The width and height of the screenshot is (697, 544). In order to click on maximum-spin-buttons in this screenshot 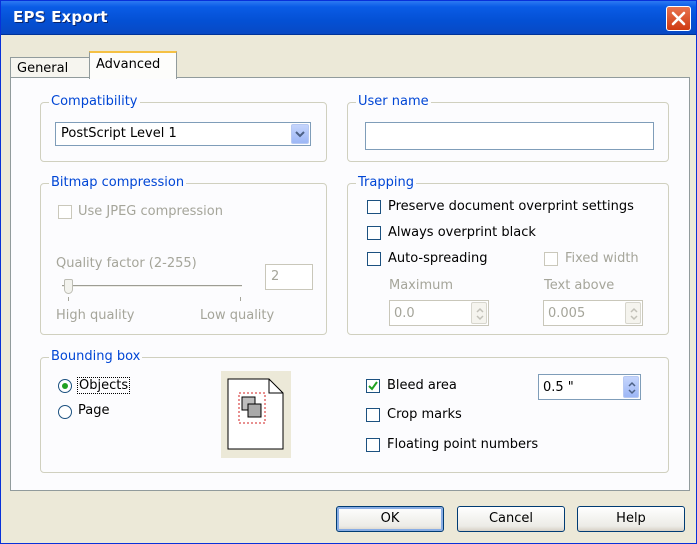, I will do `click(479, 313)`.